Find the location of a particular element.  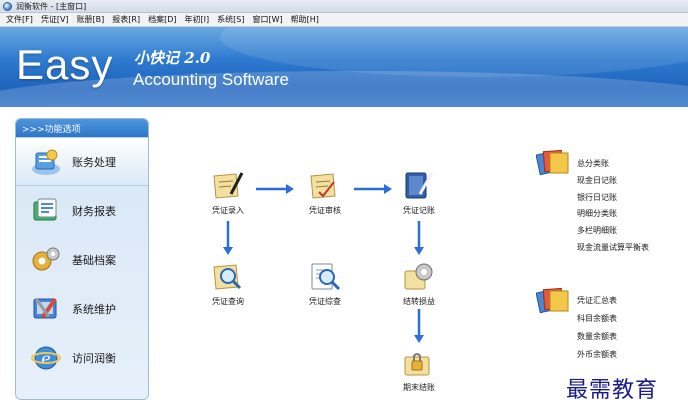

link-cash-journal: 现金日记账 is located at coordinates (597, 180).